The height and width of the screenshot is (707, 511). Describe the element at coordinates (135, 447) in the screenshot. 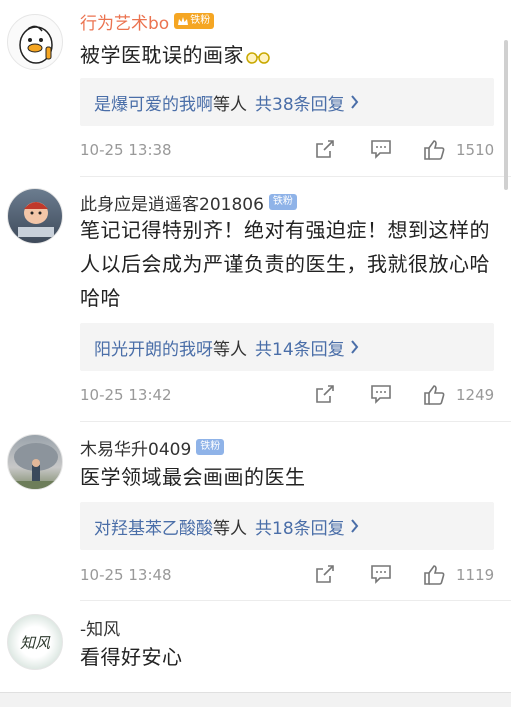

I see `username: 木易华升0409` at that location.